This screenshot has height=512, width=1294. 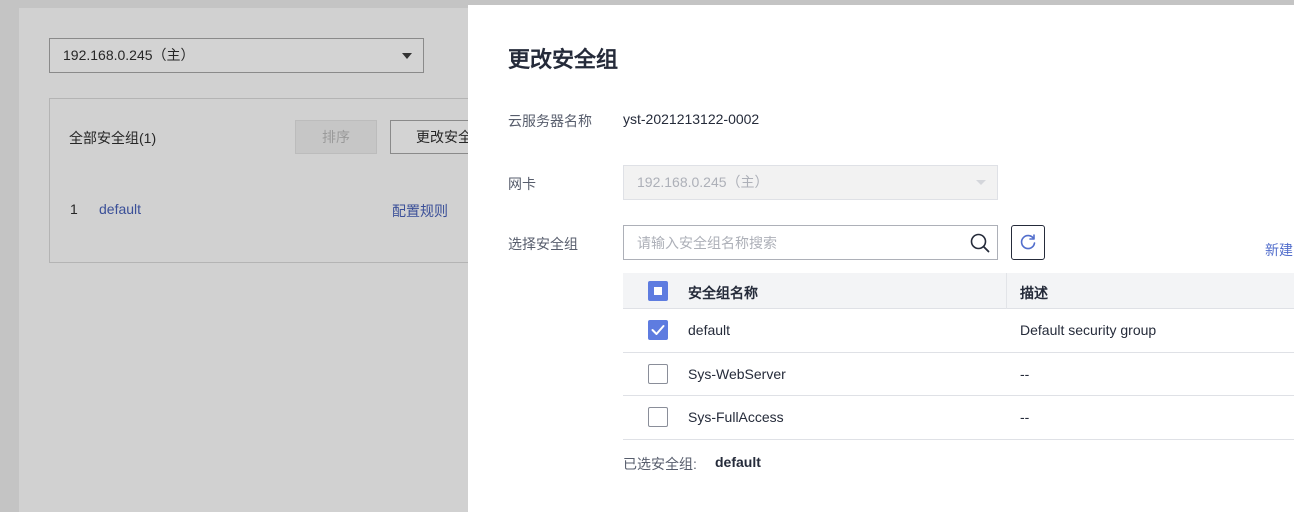 What do you see at coordinates (691, 119) in the screenshot?
I see `server-name-value: yst-2021213122-0002` at bounding box center [691, 119].